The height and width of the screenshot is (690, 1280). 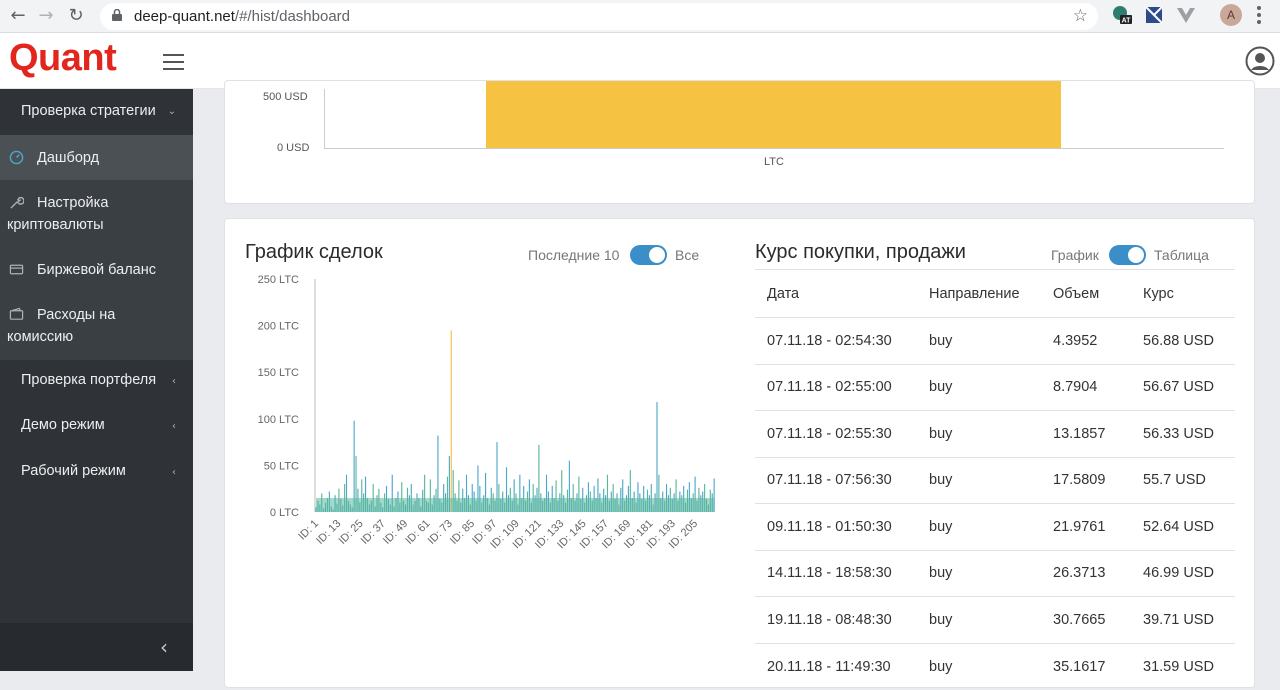 What do you see at coordinates (314, 252) in the screenshot?
I see `deals-title: График сделок` at bounding box center [314, 252].